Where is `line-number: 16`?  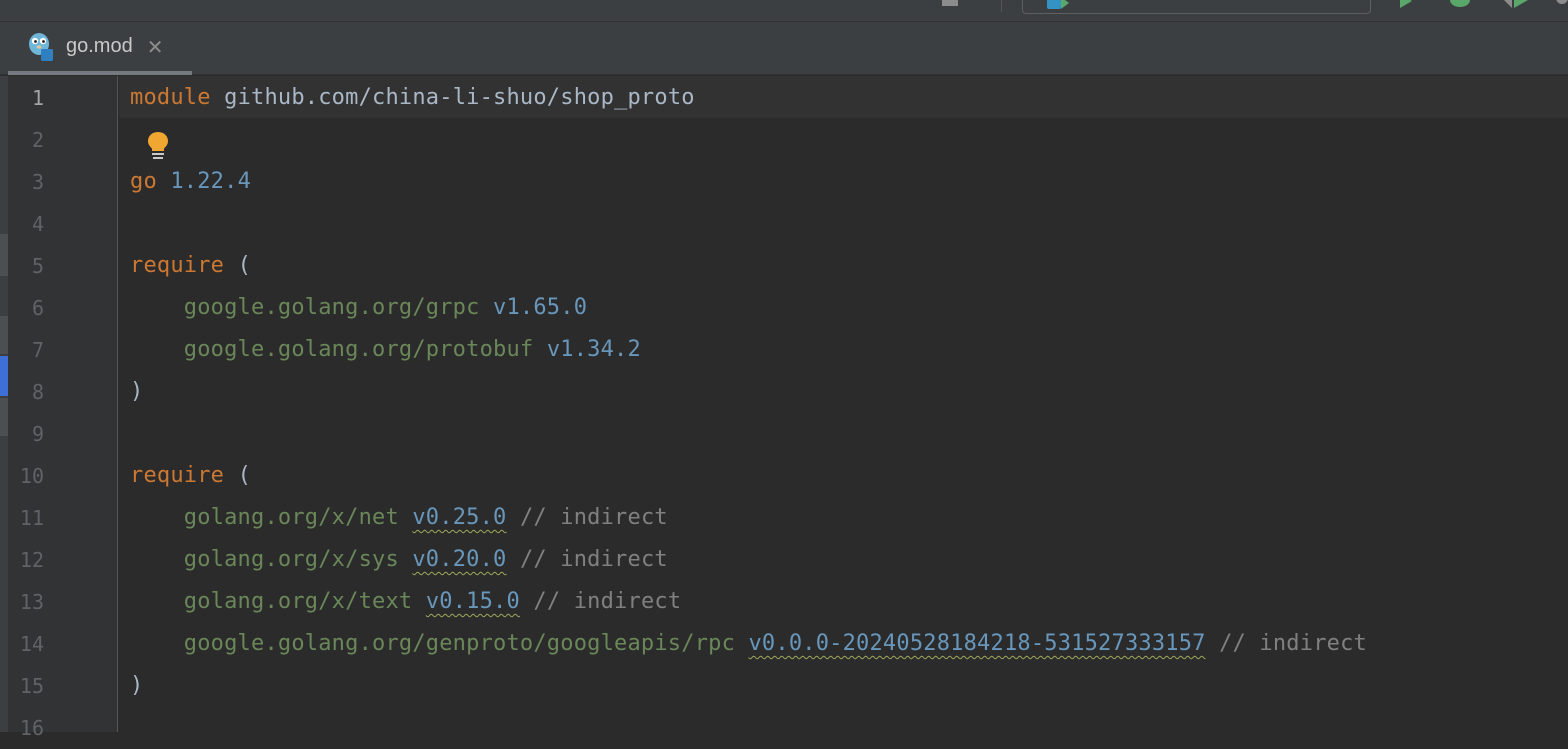 line-number: 16 is located at coordinates (31, 728).